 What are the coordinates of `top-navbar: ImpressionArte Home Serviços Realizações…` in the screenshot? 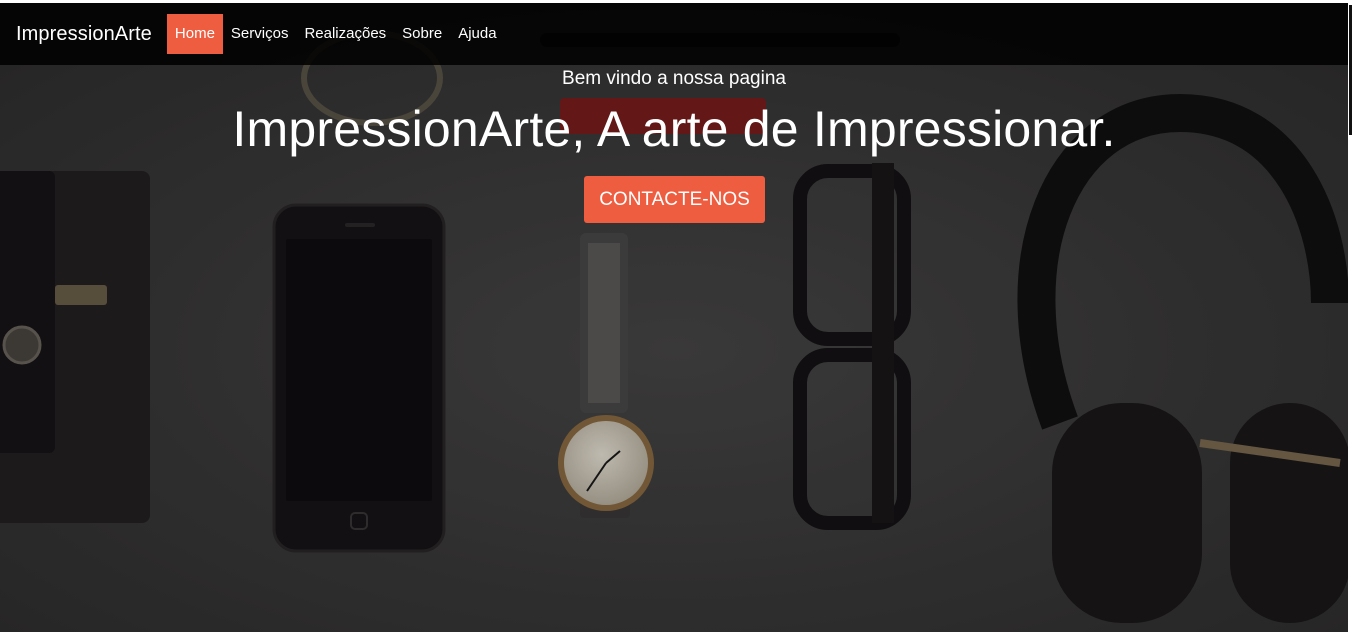 It's located at (674, 34).